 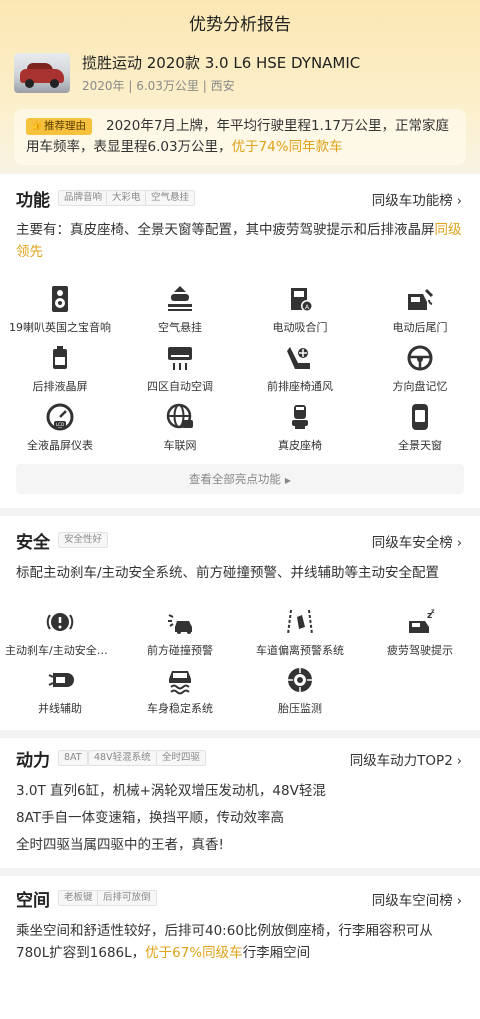 I want to click on safety-item: 主动刹车/主动安全系统, so click(x=60, y=632).